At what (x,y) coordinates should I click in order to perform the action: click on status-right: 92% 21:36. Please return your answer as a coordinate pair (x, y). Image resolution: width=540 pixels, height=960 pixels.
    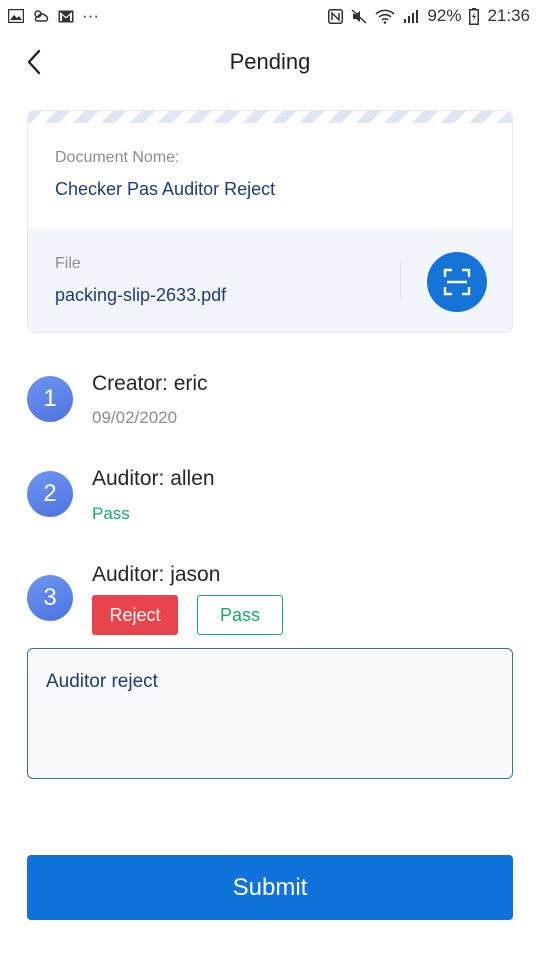
    Looking at the image, I should click on (429, 16).